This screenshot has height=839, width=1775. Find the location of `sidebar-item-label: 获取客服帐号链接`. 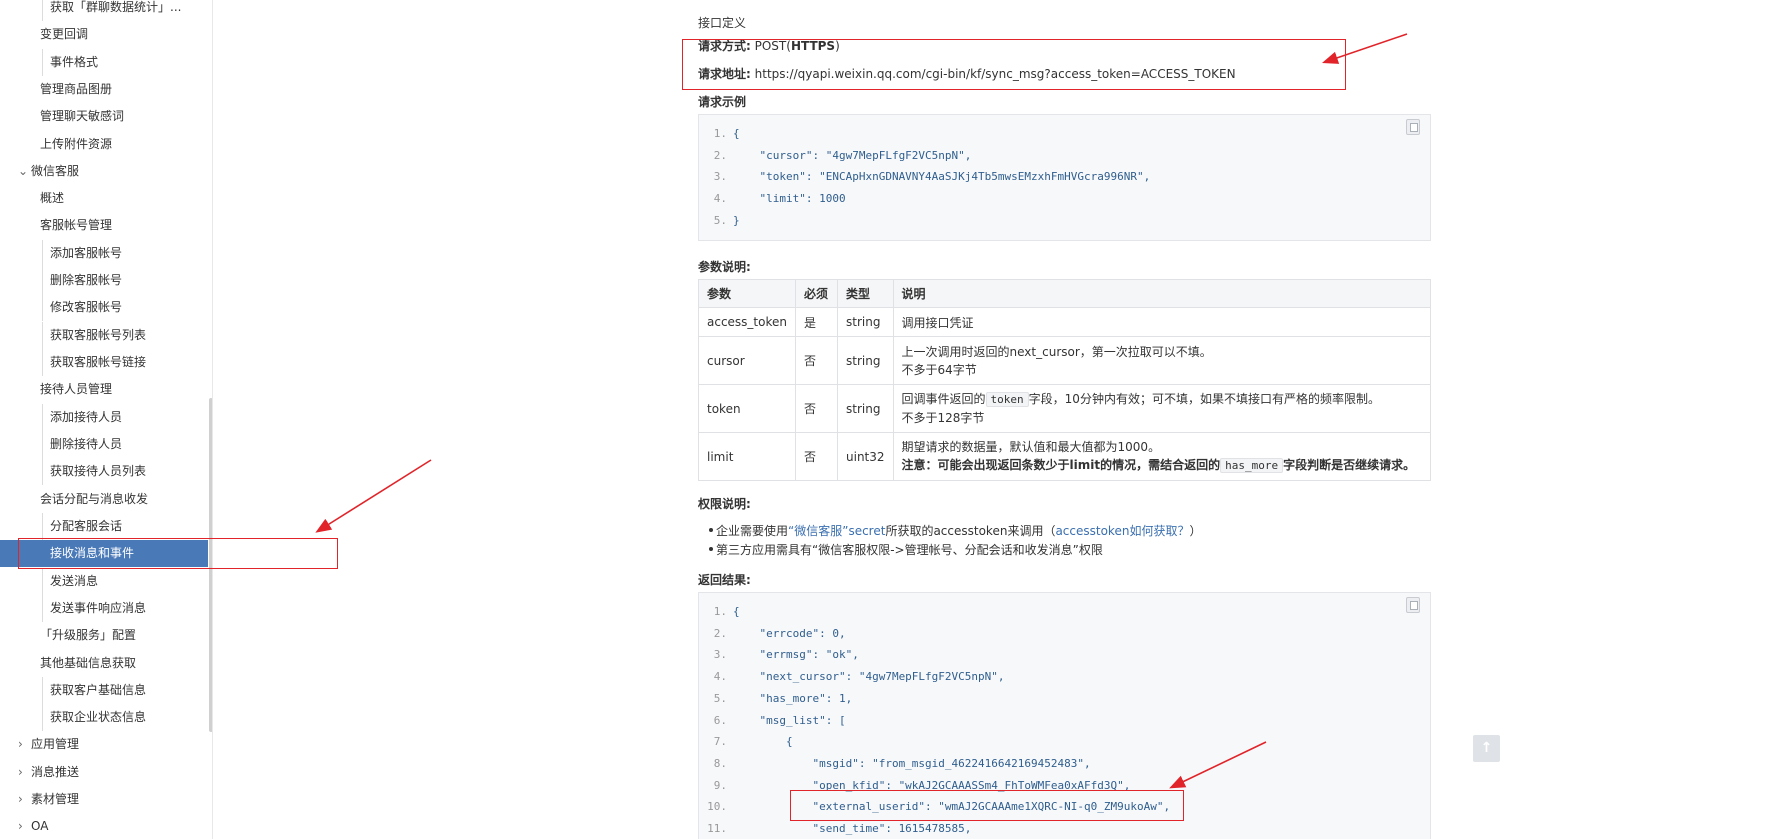

sidebar-item-label: 获取客服帐号链接 is located at coordinates (98, 362).